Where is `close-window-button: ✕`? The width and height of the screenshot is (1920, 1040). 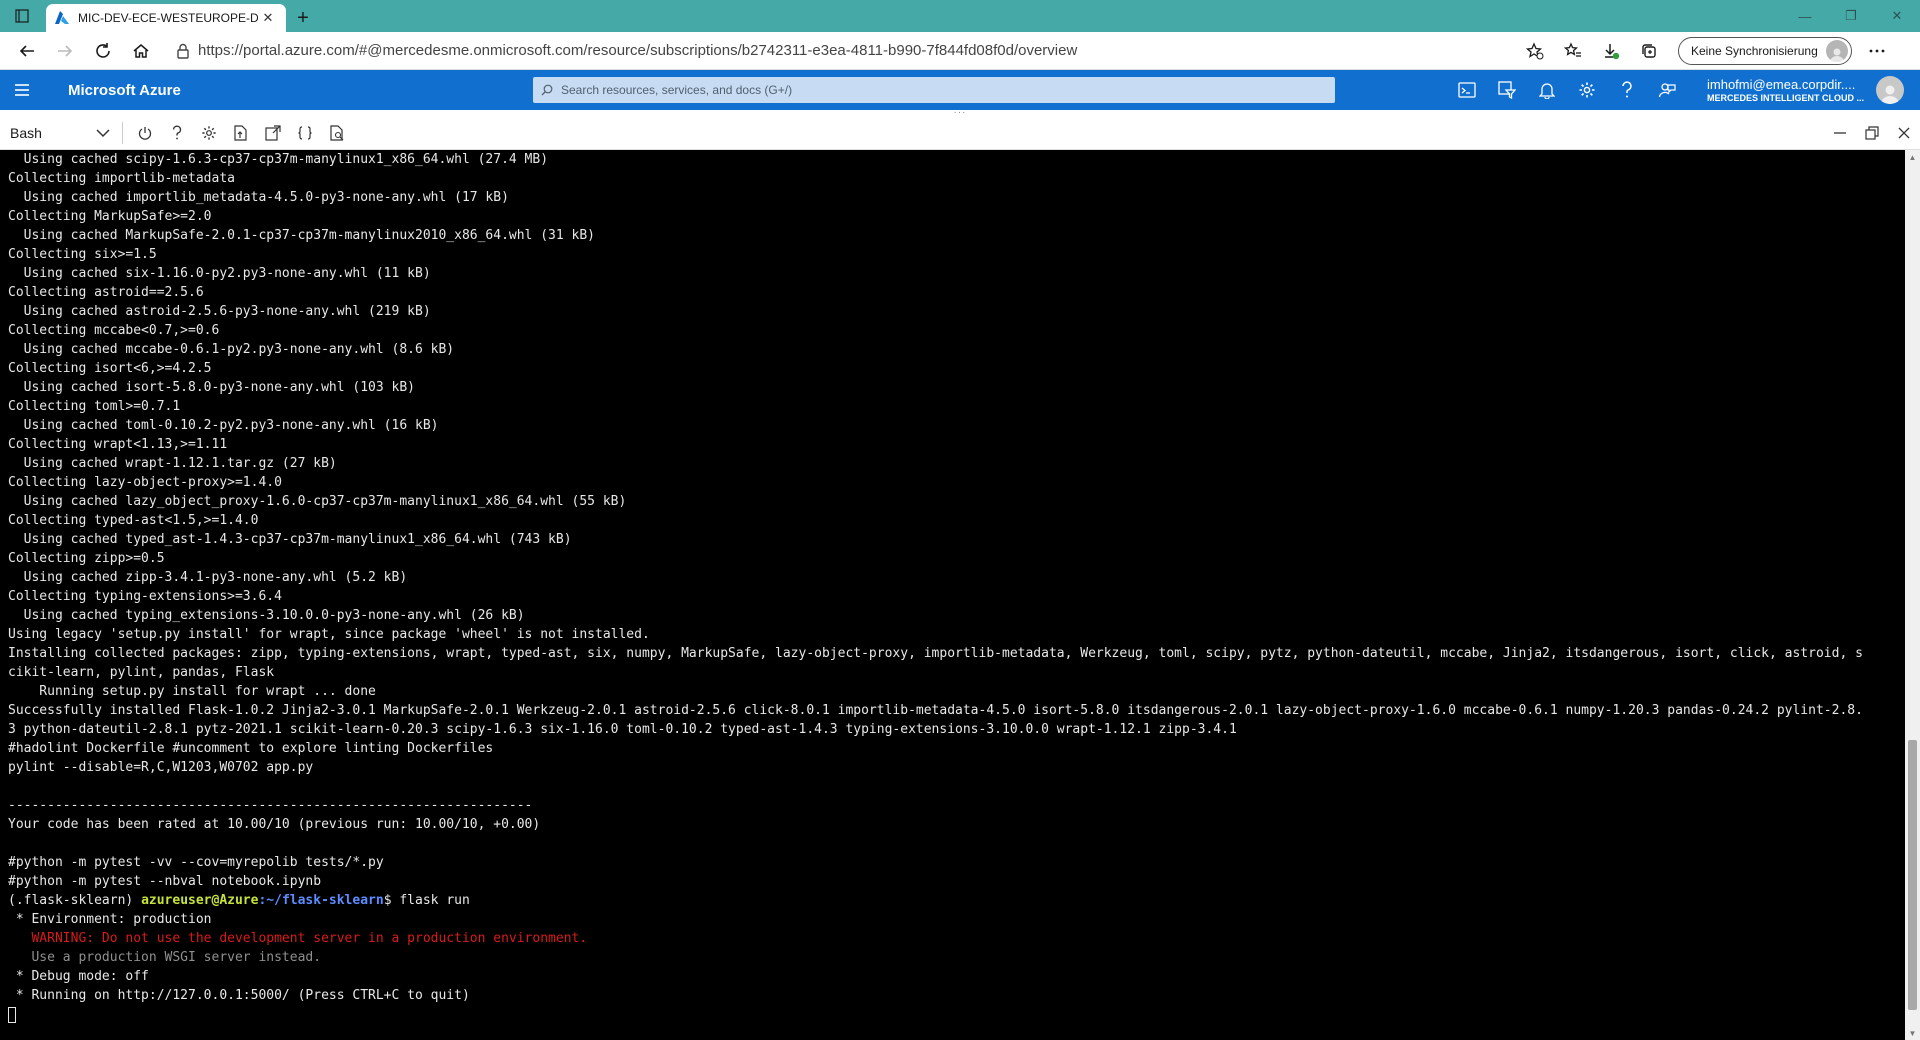 close-window-button: ✕ is located at coordinates (1897, 16).